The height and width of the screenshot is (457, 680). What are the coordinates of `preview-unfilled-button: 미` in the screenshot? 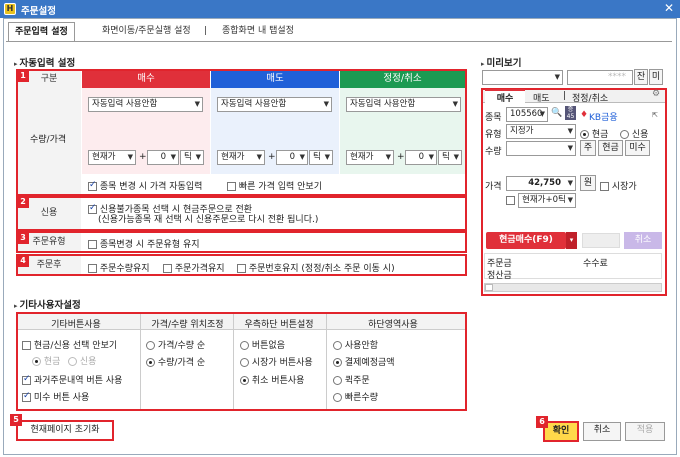 It's located at (656, 77).